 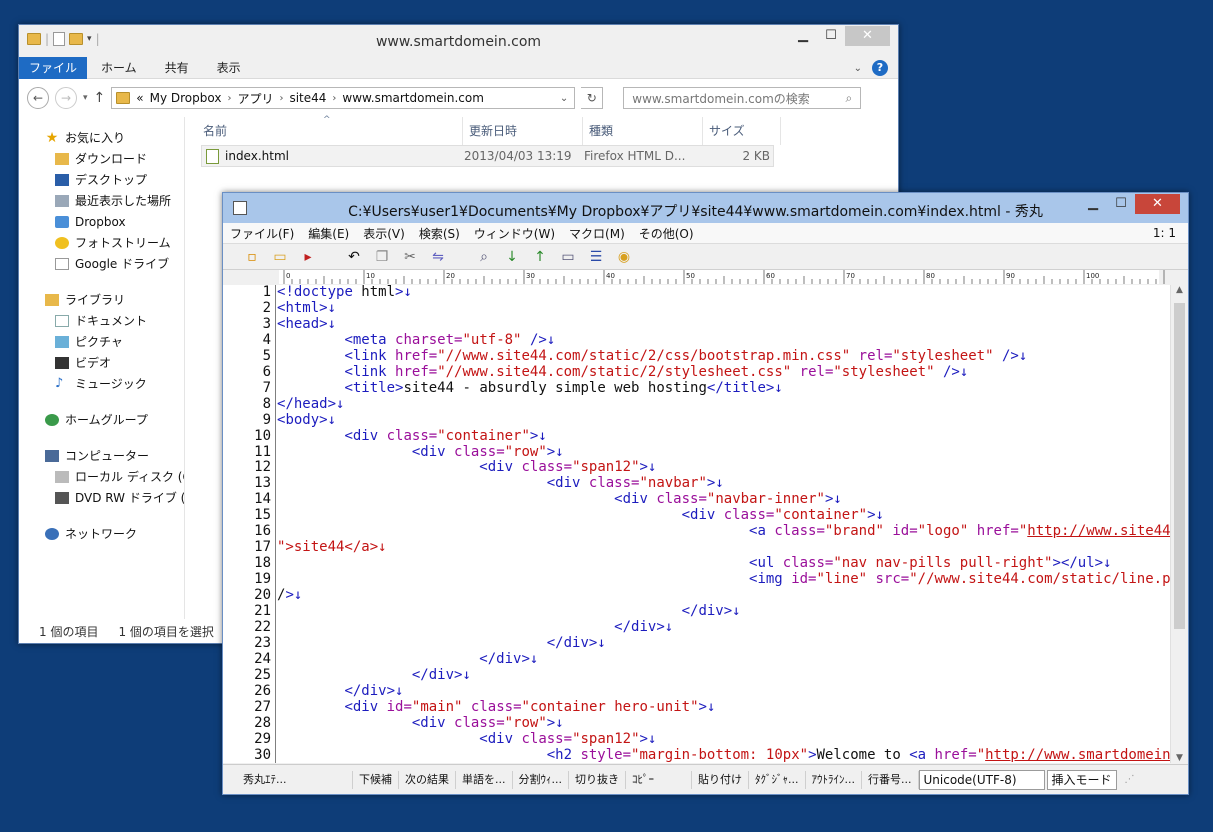 I want to click on search-icon: ⌕, so click(x=484, y=257).